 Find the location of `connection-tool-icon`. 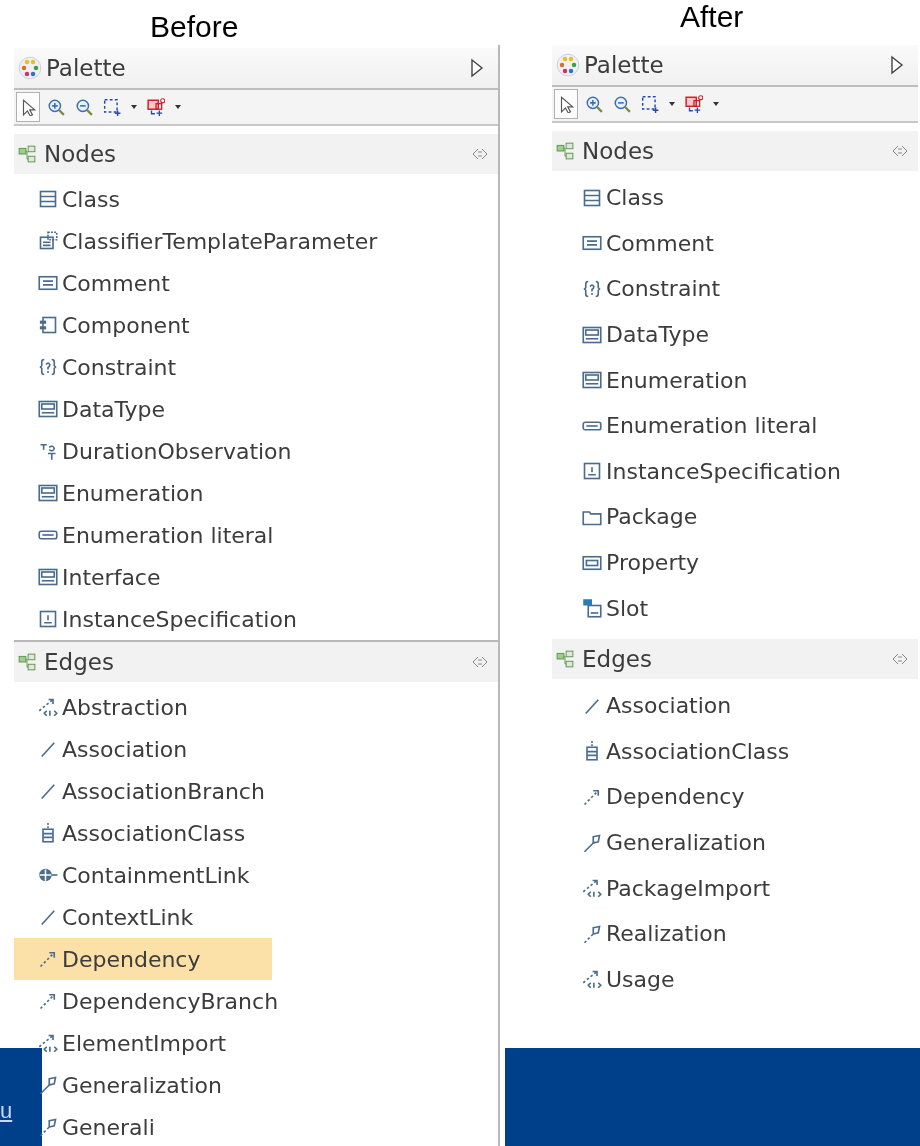

connection-tool-icon is located at coordinates (156, 107).